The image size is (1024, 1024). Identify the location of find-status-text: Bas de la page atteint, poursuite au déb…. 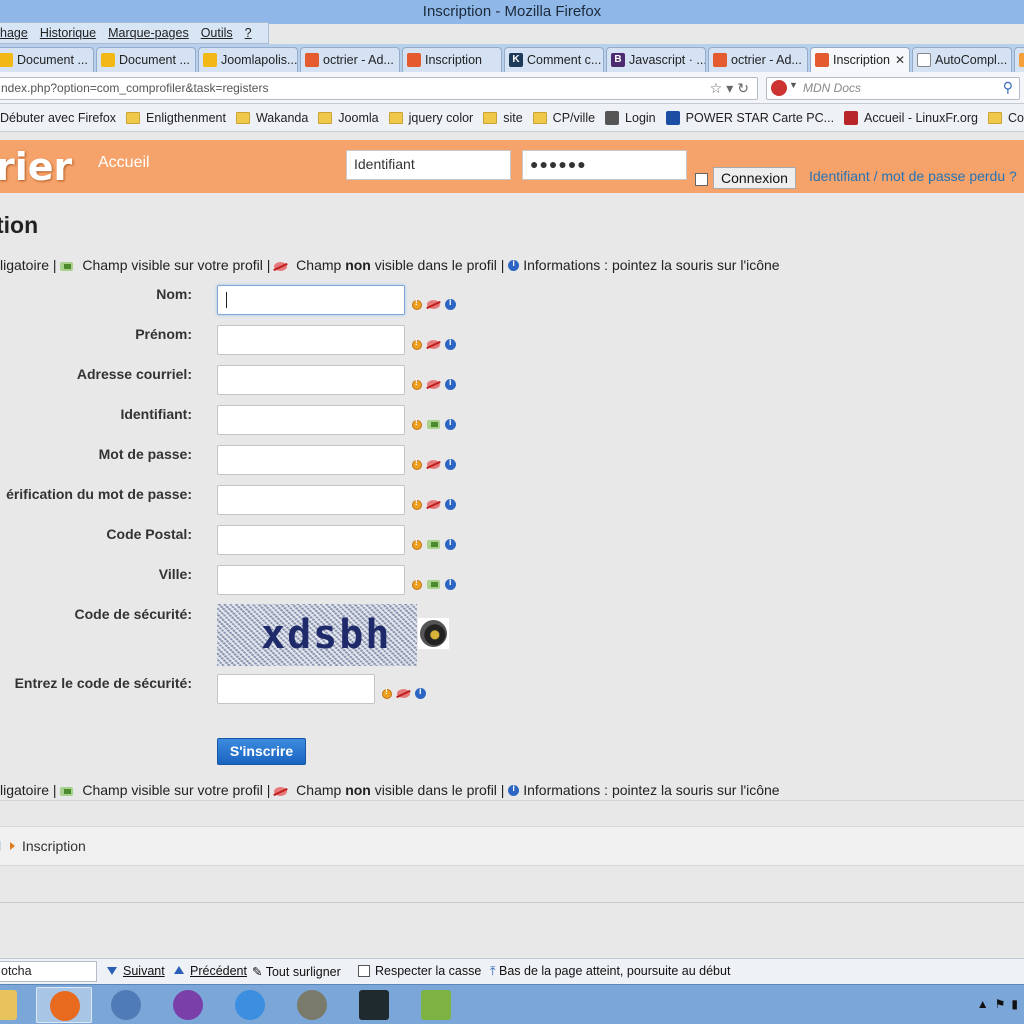
(615, 971).